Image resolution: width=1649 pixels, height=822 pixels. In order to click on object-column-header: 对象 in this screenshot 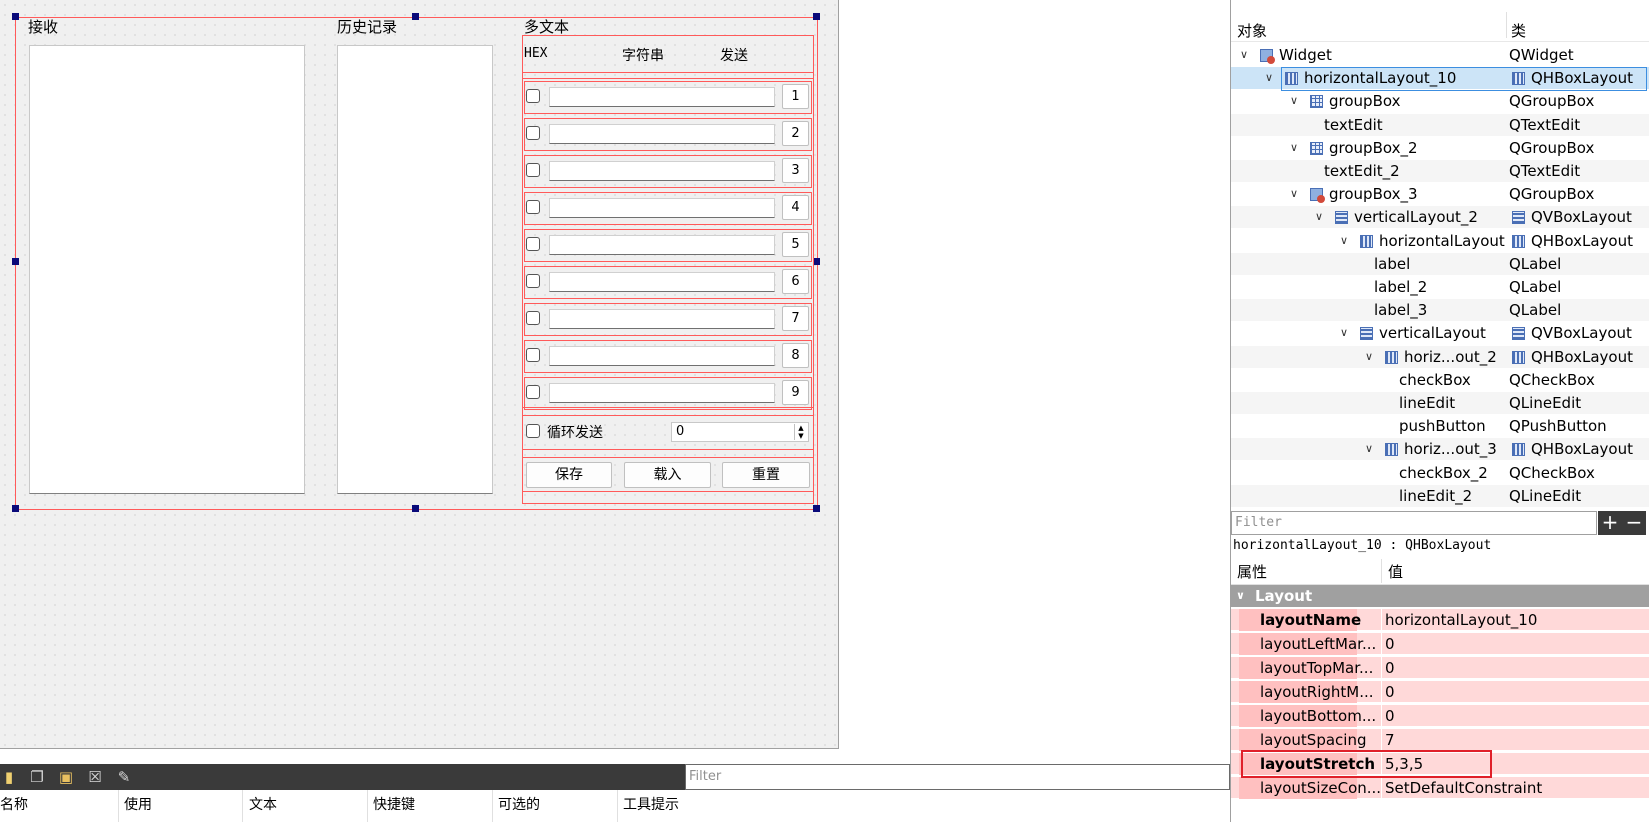, I will do `click(1252, 30)`.